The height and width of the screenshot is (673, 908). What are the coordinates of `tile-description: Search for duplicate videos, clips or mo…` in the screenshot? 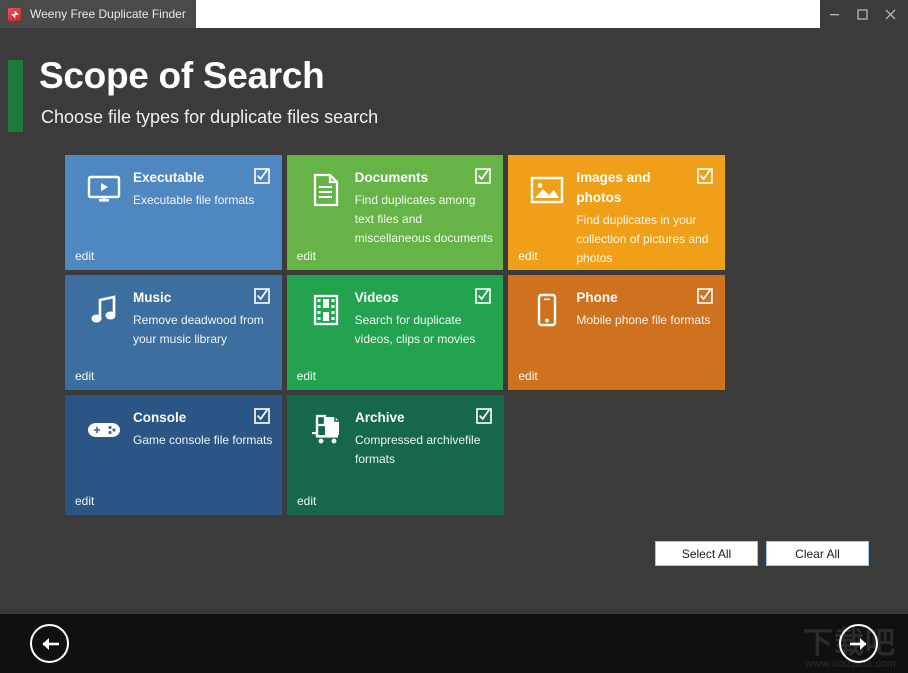 It's located at (415, 329).